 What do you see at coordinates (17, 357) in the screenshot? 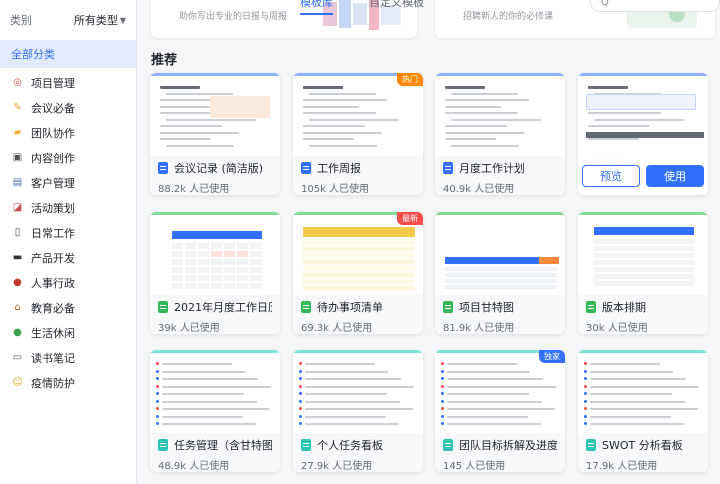
I see `laptop-icon: ▭` at bounding box center [17, 357].